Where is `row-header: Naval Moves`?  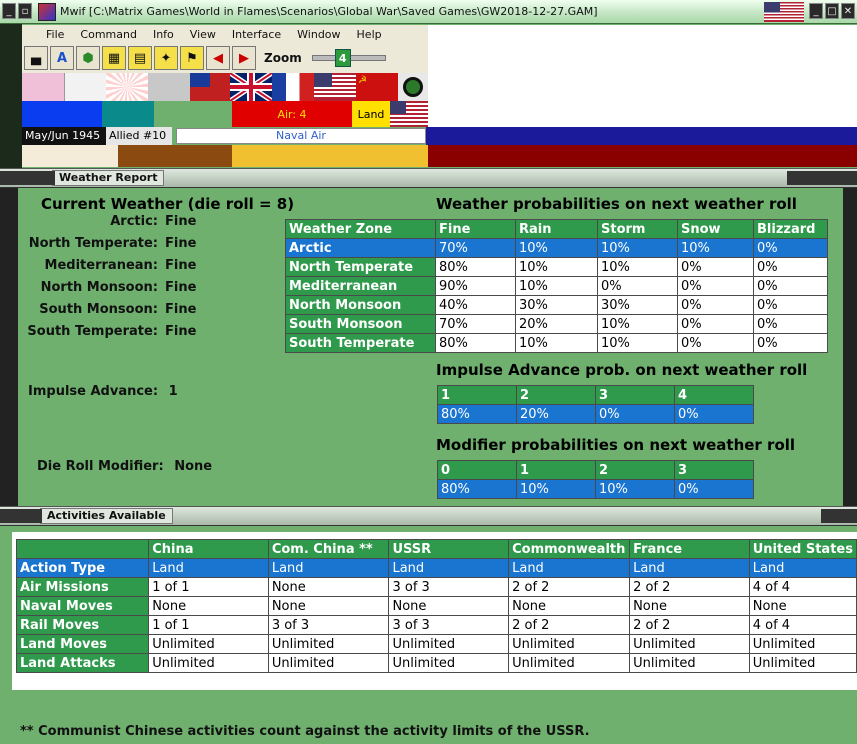
row-header: Naval Moves is located at coordinates (82, 606).